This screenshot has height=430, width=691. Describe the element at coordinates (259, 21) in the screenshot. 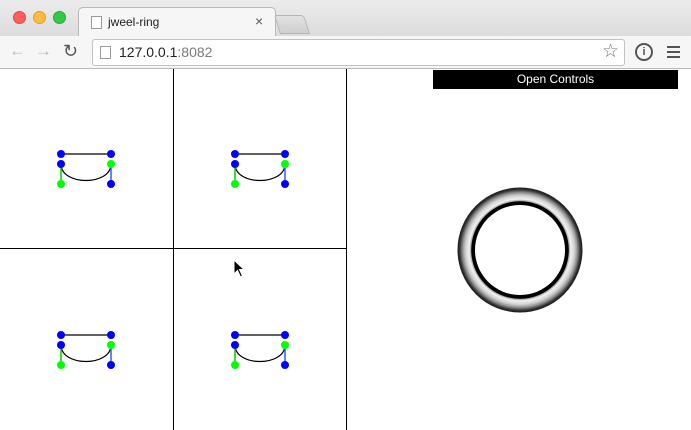

I see `close-tab-icon: ×` at that location.